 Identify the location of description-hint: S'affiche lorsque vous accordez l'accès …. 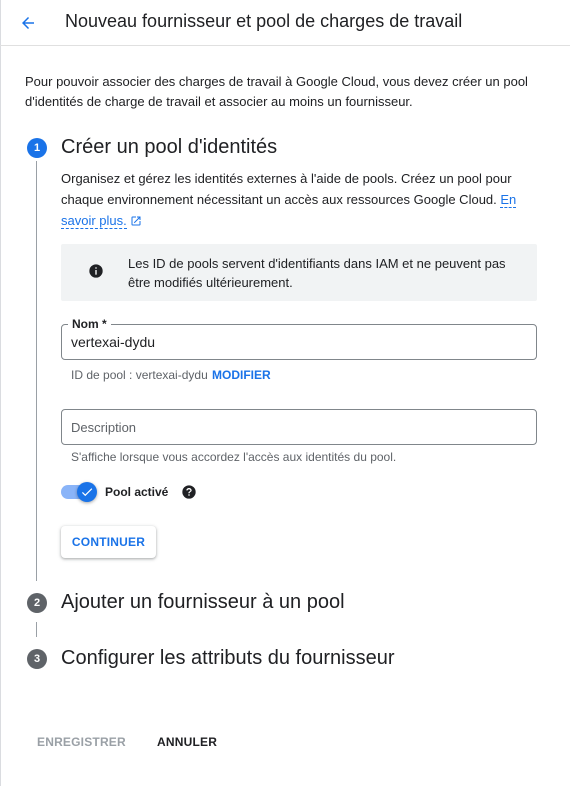
(234, 457).